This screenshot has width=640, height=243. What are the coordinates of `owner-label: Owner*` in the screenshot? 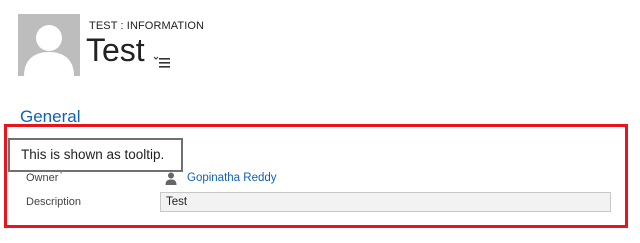 It's located at (44, 176).